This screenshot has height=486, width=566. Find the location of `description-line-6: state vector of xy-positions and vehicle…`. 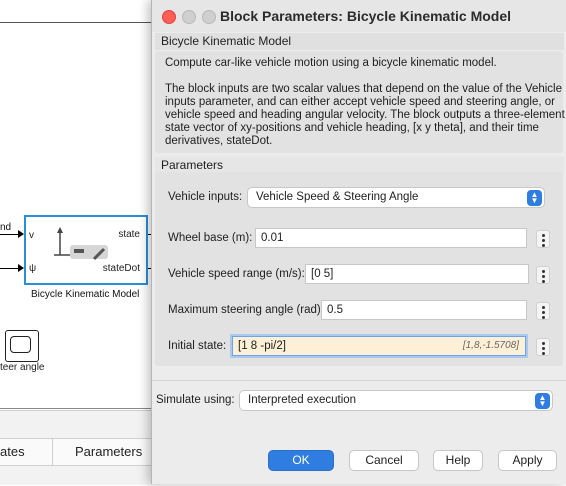

description-line-6: state vector of xy-positions and vehicle… is located at coordinates (352, 128).